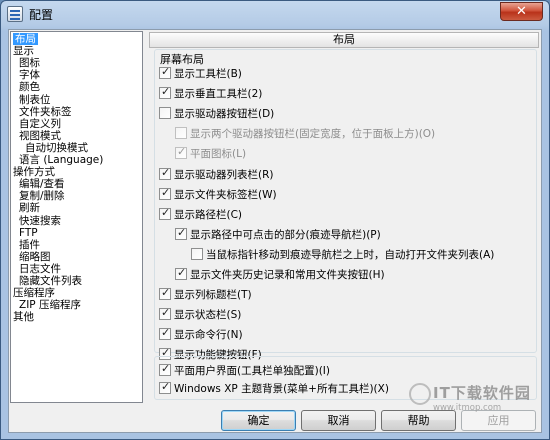 The height and width of the screenshot is (440, 550). I want to click on option-label: 显示文件夹标签栏(W), so click(225, 194).